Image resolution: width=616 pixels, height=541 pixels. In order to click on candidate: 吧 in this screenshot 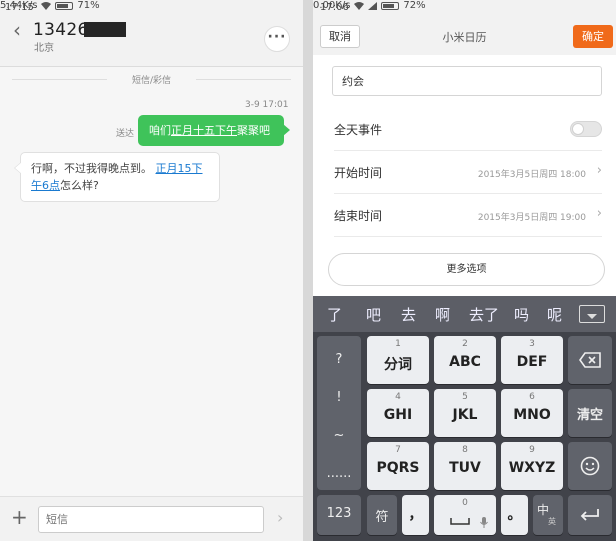, I will do `click(373, 314)`.